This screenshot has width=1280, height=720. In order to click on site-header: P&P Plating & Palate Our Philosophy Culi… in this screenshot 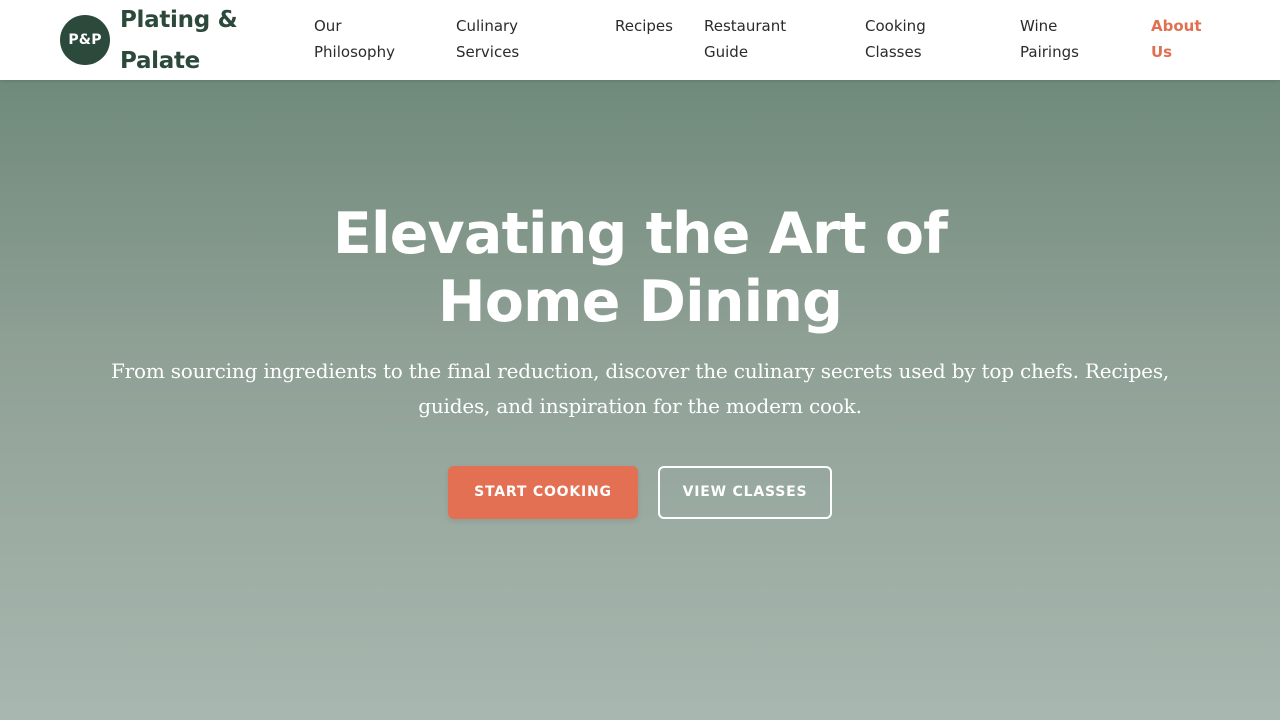, I will do `click(640, 40)`.